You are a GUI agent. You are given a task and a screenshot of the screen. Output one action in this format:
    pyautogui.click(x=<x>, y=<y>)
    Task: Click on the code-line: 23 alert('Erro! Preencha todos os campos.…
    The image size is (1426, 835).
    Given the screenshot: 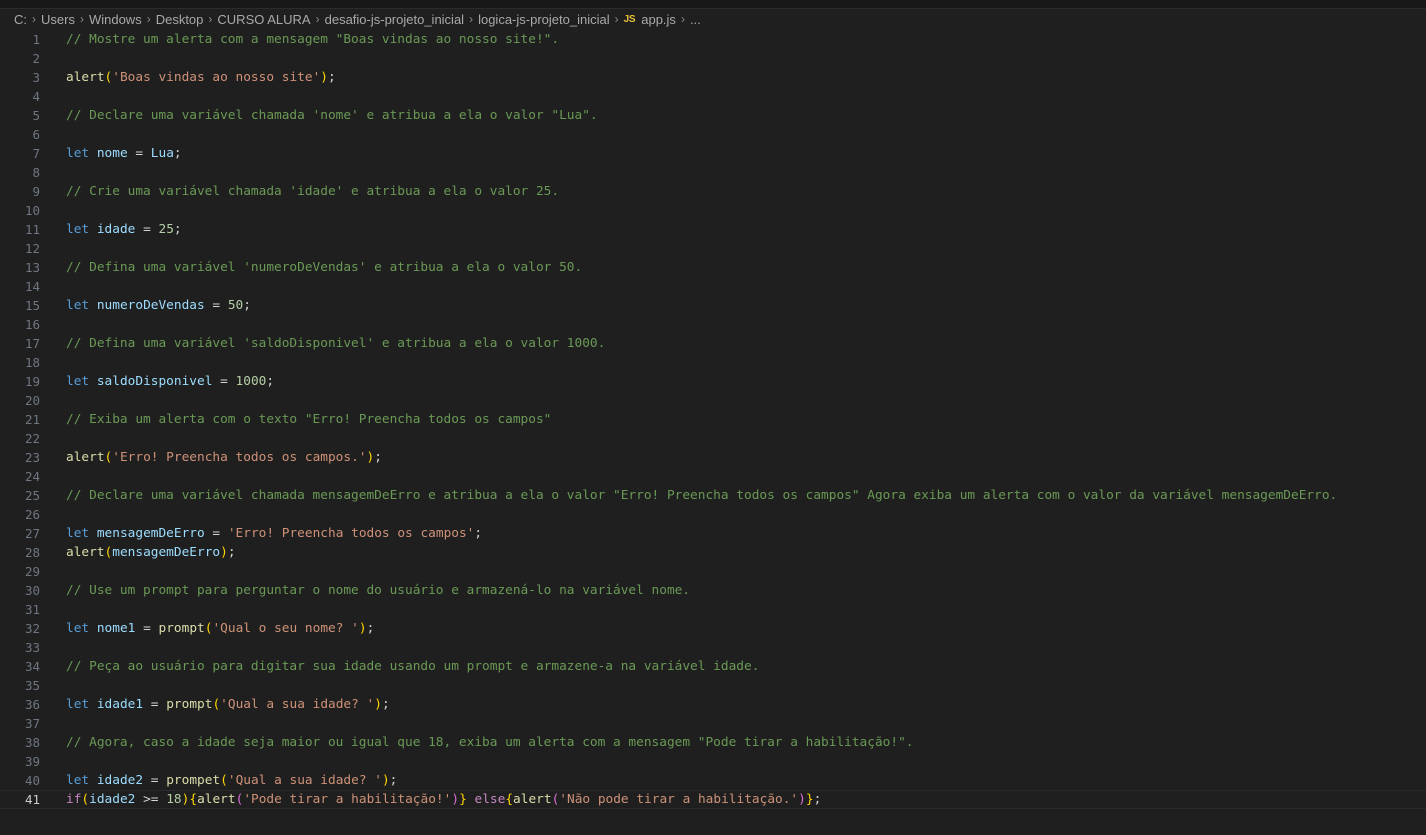 What is the action you would take?
    pyautogui.click(x=713, y=457)
    